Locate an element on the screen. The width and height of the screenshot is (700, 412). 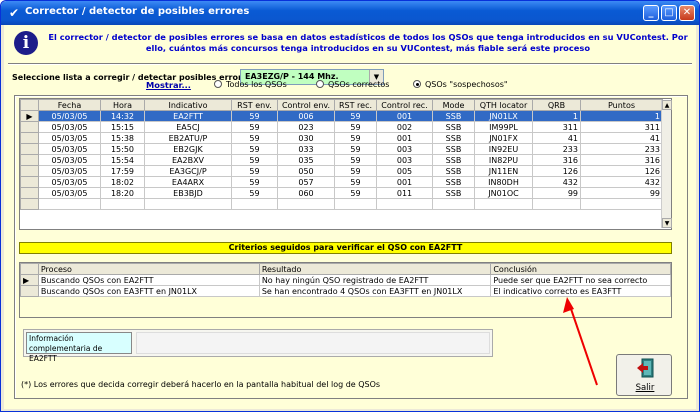
table-cell: 432 is located at coordinates (621, 182).